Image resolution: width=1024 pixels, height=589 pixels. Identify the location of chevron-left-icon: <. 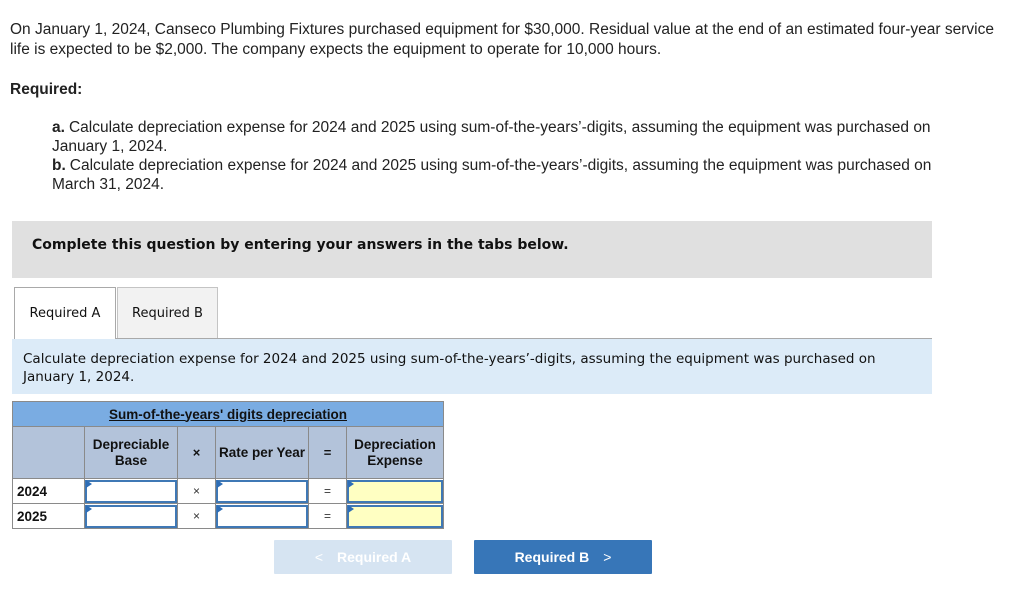
(319, 557).